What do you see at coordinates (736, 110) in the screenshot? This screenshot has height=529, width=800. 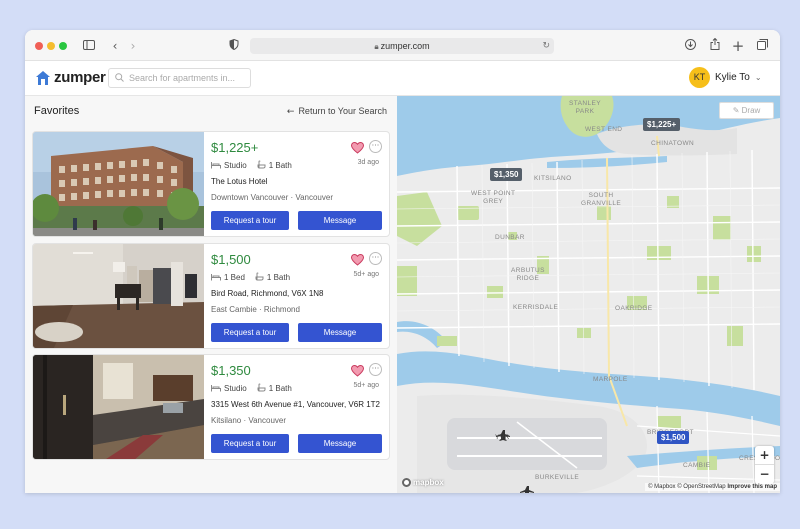 I see `pencil-icon: ✎` at bounding box center [736, 110].